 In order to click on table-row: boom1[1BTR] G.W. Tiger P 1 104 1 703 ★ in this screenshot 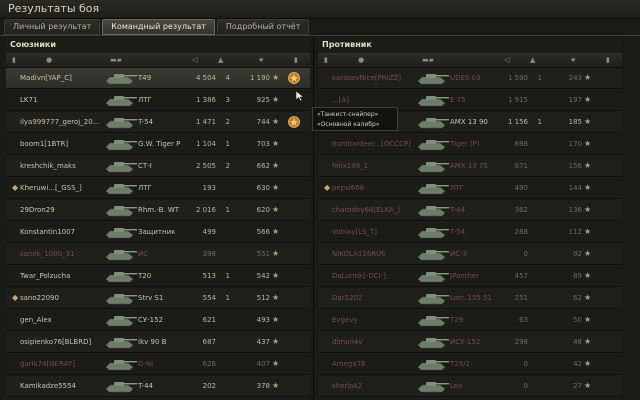, I will do `click(158, 144)`.